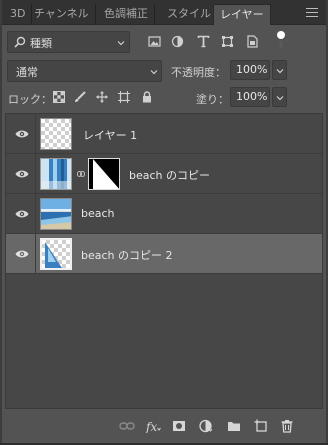  I want to click on panel-menu-icon, so click(312, 12).